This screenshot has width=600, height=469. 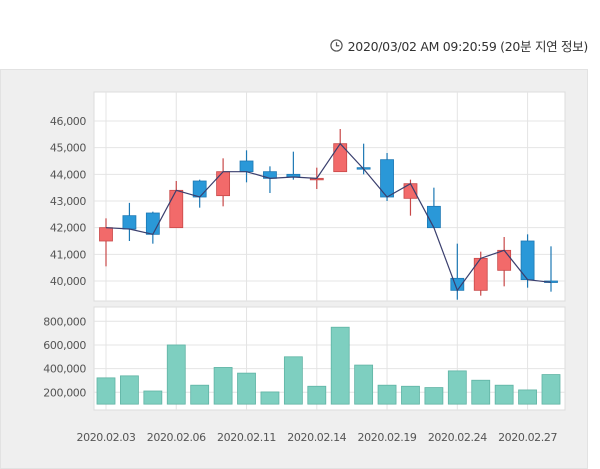 What do you see at coordinates (387, 437) in the screenshot?
I see `date-axis-tick: 2020.02.19` at bounding box center [387, 437].